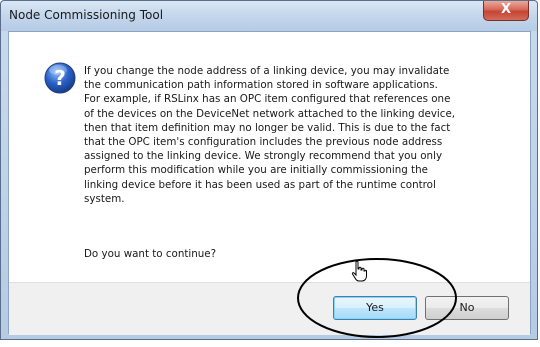 The width and height of the screenshot is (540, 347). What do you see at coordinates (375, 308) in the screenshot?
I see `yes-button: Yes` at bounding box center [375, 308].